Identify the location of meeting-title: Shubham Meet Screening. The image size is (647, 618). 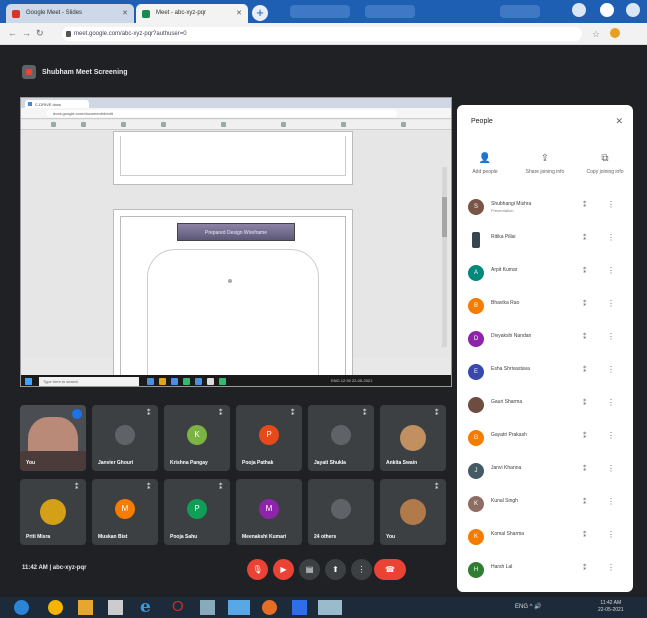
(85, 72).